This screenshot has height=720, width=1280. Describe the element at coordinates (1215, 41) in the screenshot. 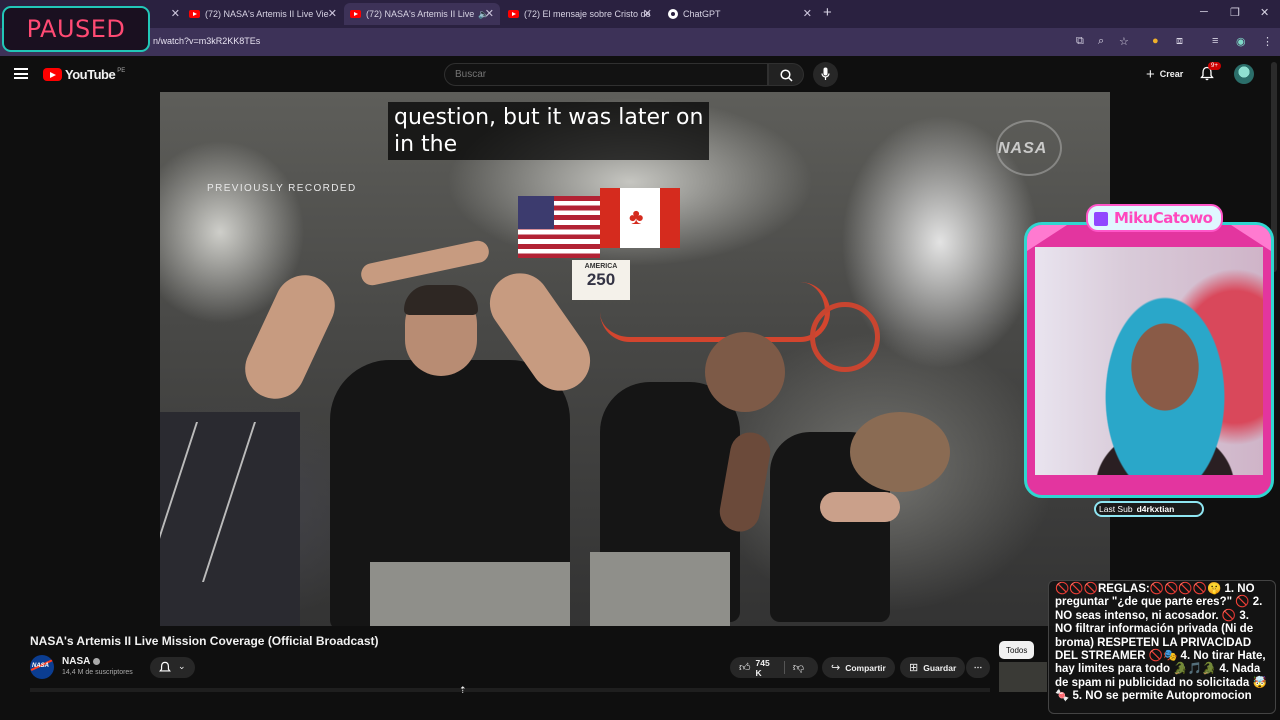

I see `media-control-icon: ≡` at that location.